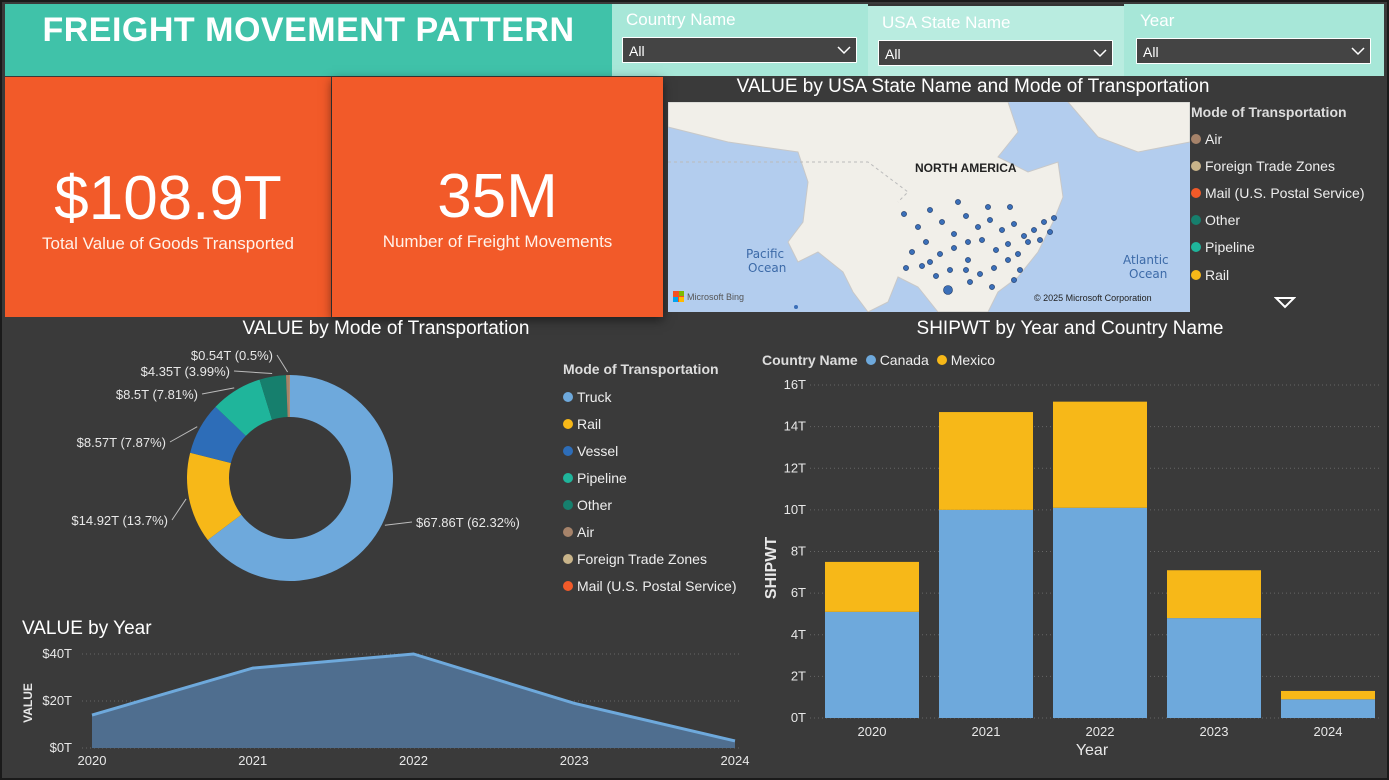 The height and width of the screenshot is (780, 1389). Describe the element at coordinates (893, 54) in the screenshot. I see `filter-state-value: All` at that location.